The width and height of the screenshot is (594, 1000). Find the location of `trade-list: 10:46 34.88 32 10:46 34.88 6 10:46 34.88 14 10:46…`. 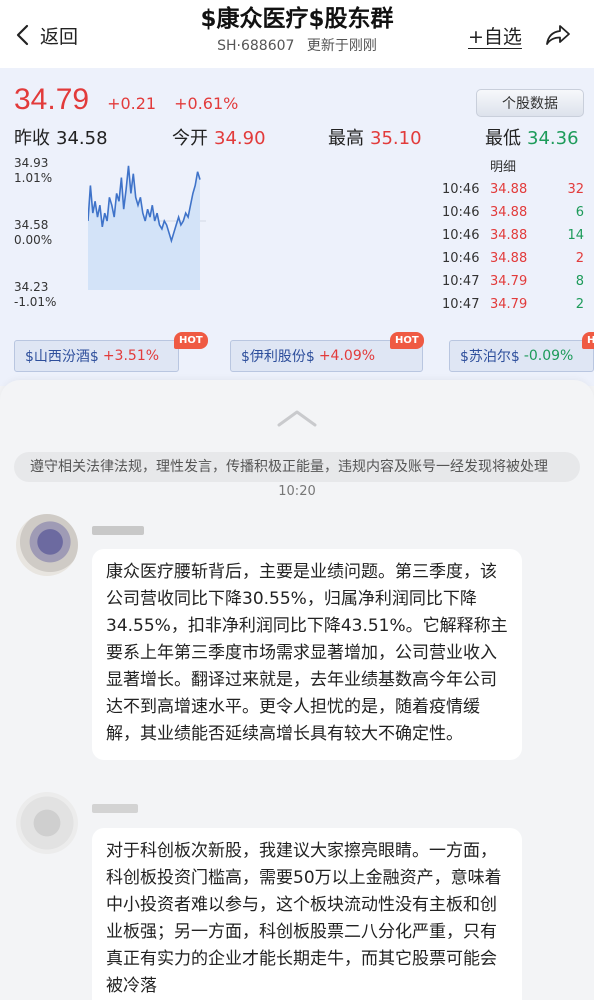

trade-list: 10:46 34.88 32 10:46 34.88 6 10:46 34.88 14 10:46… is located at coordinates (513, 247).